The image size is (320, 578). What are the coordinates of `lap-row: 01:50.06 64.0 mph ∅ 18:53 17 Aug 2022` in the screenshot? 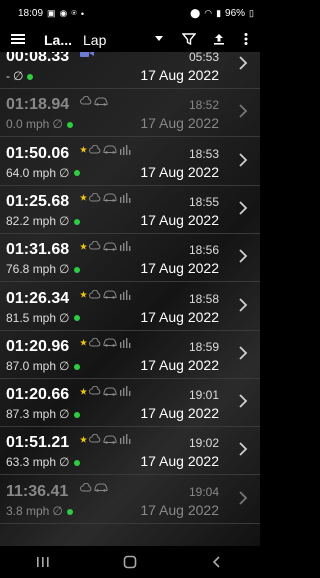 It's located at (130, 161).